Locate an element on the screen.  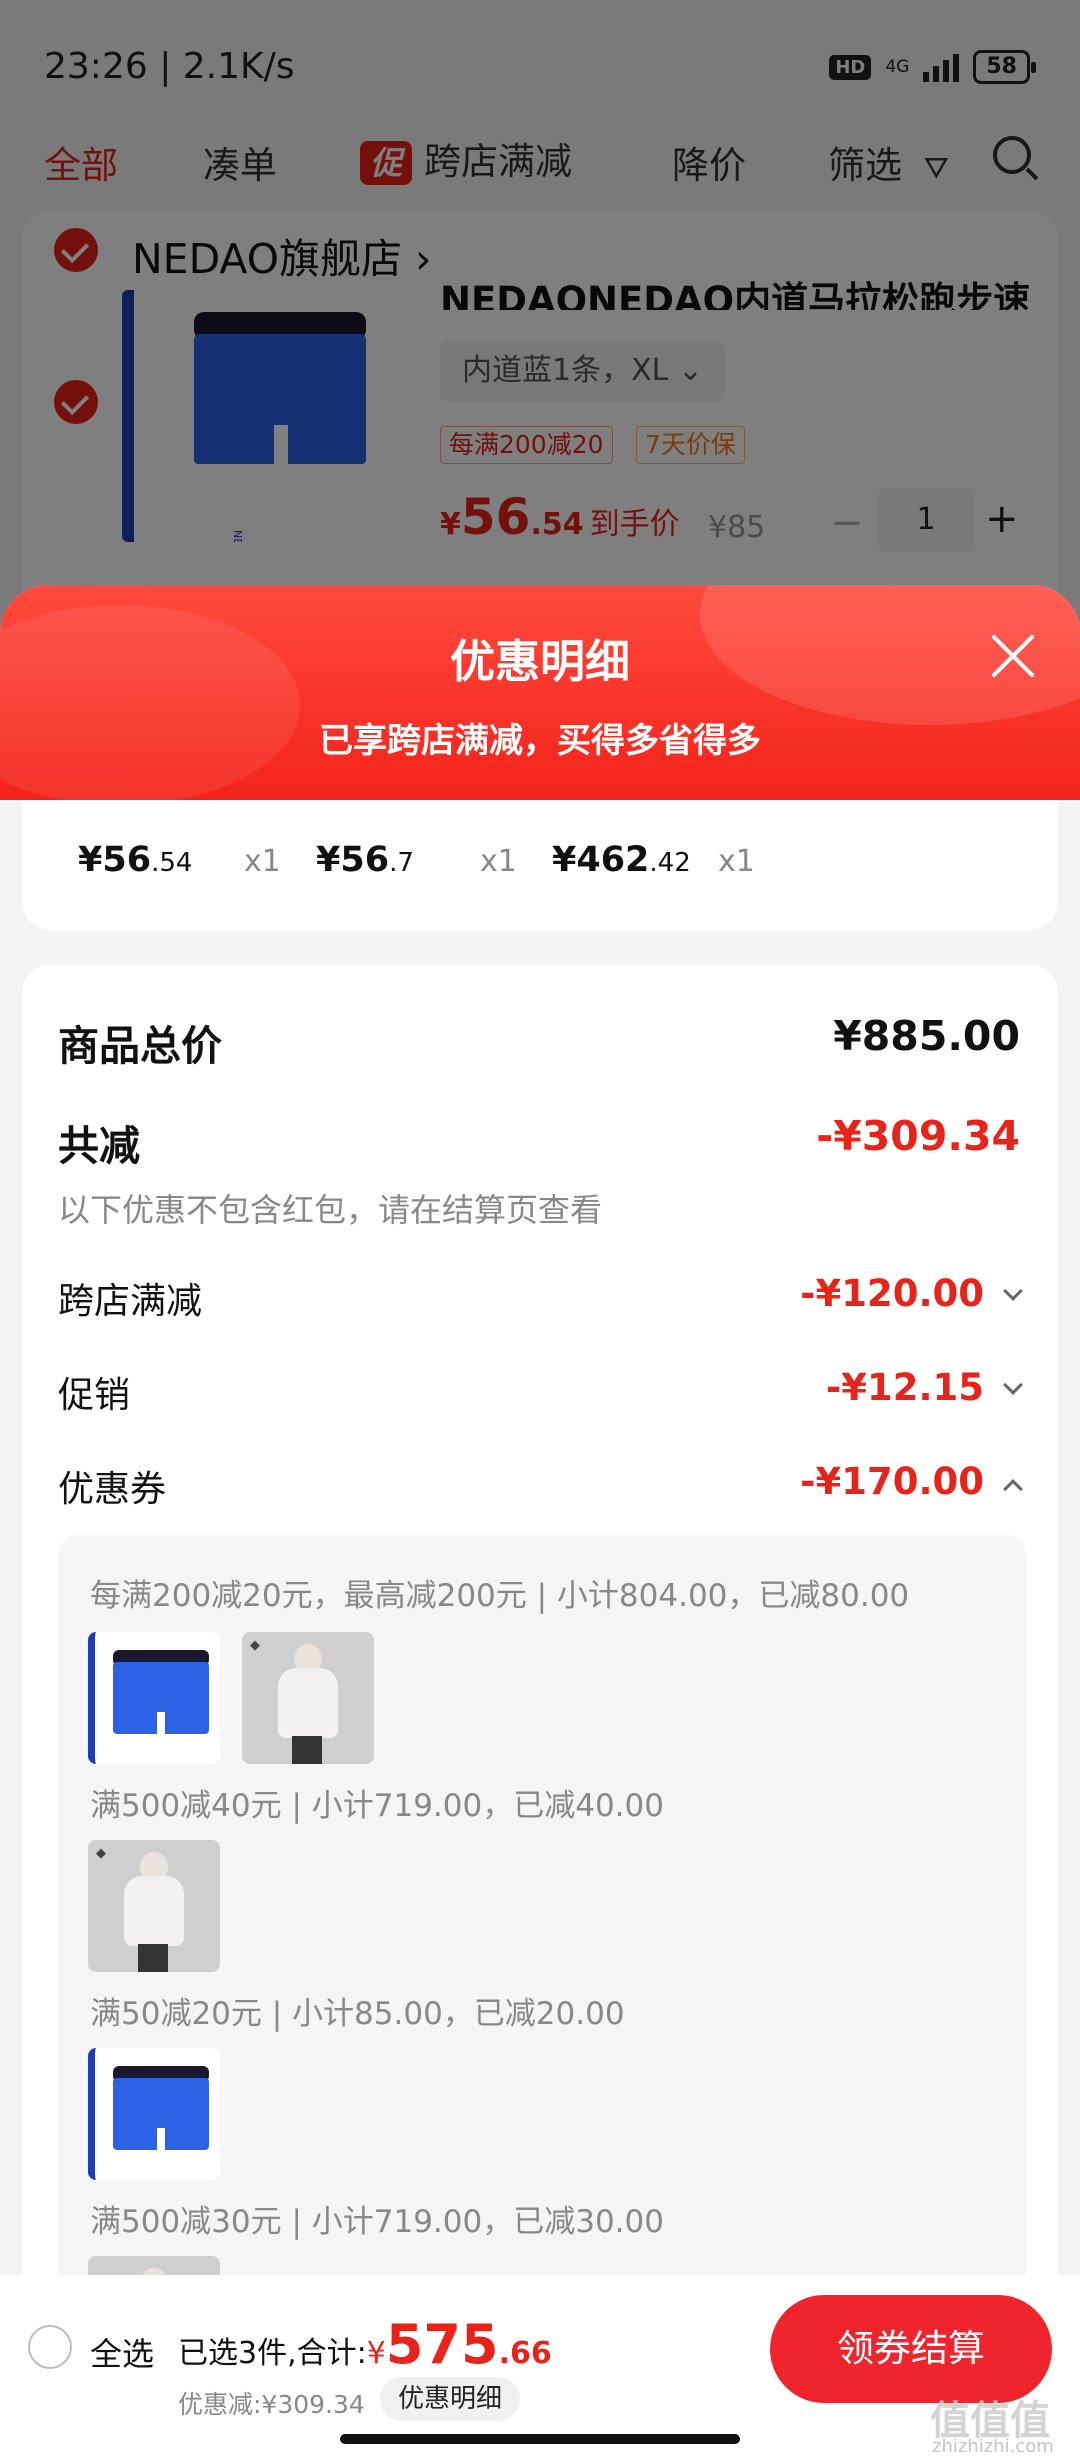
selected-summary: 已选3件,合计:¥575.66 is located at coordinates (365, 2344).